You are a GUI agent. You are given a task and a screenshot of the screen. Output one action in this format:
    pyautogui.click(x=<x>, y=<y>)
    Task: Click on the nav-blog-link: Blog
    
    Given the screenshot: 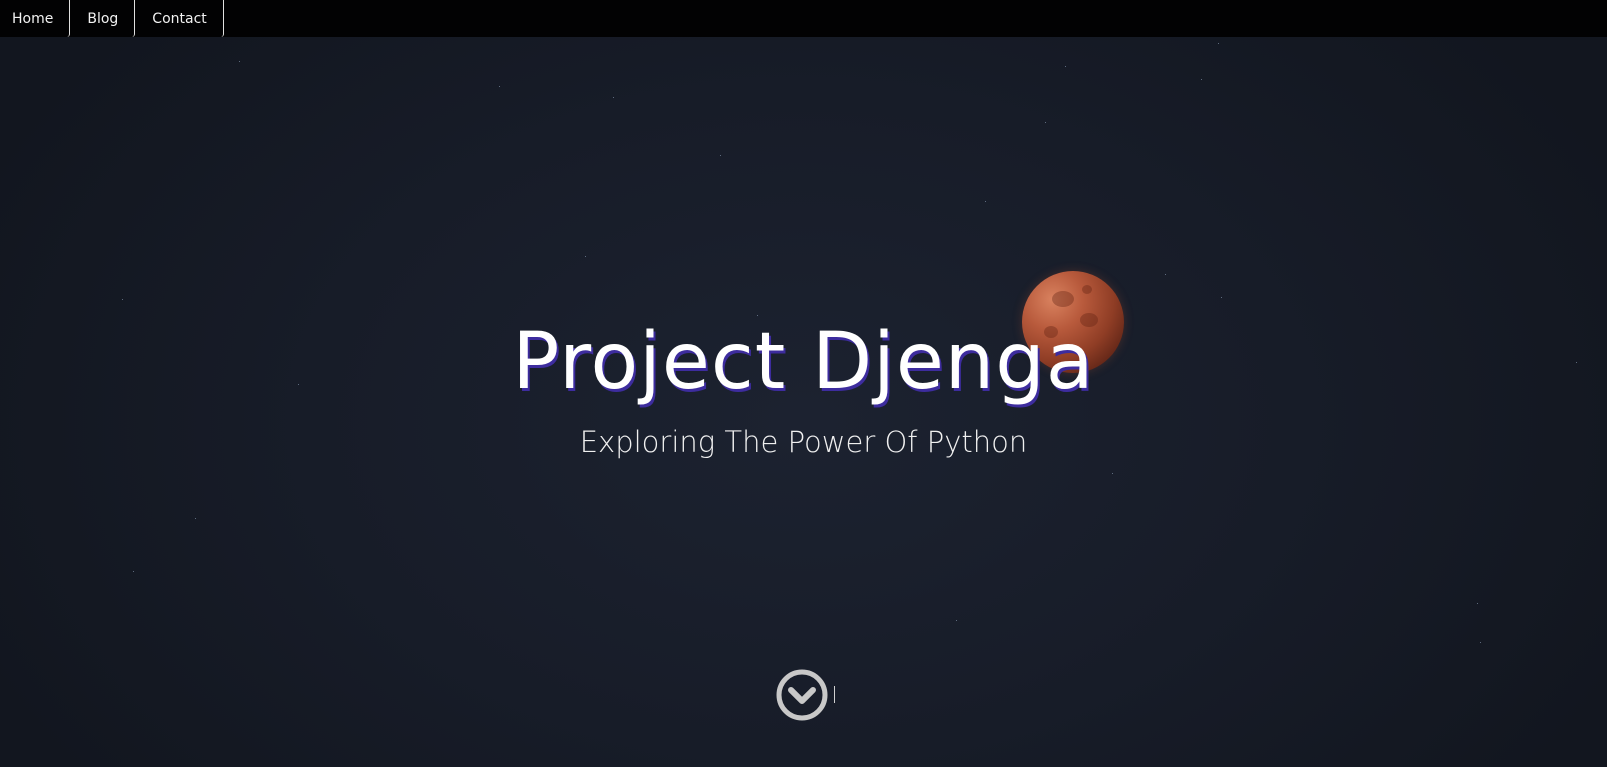 What is the action you would take?
    pyautogui.click(x=103, y=18)
    